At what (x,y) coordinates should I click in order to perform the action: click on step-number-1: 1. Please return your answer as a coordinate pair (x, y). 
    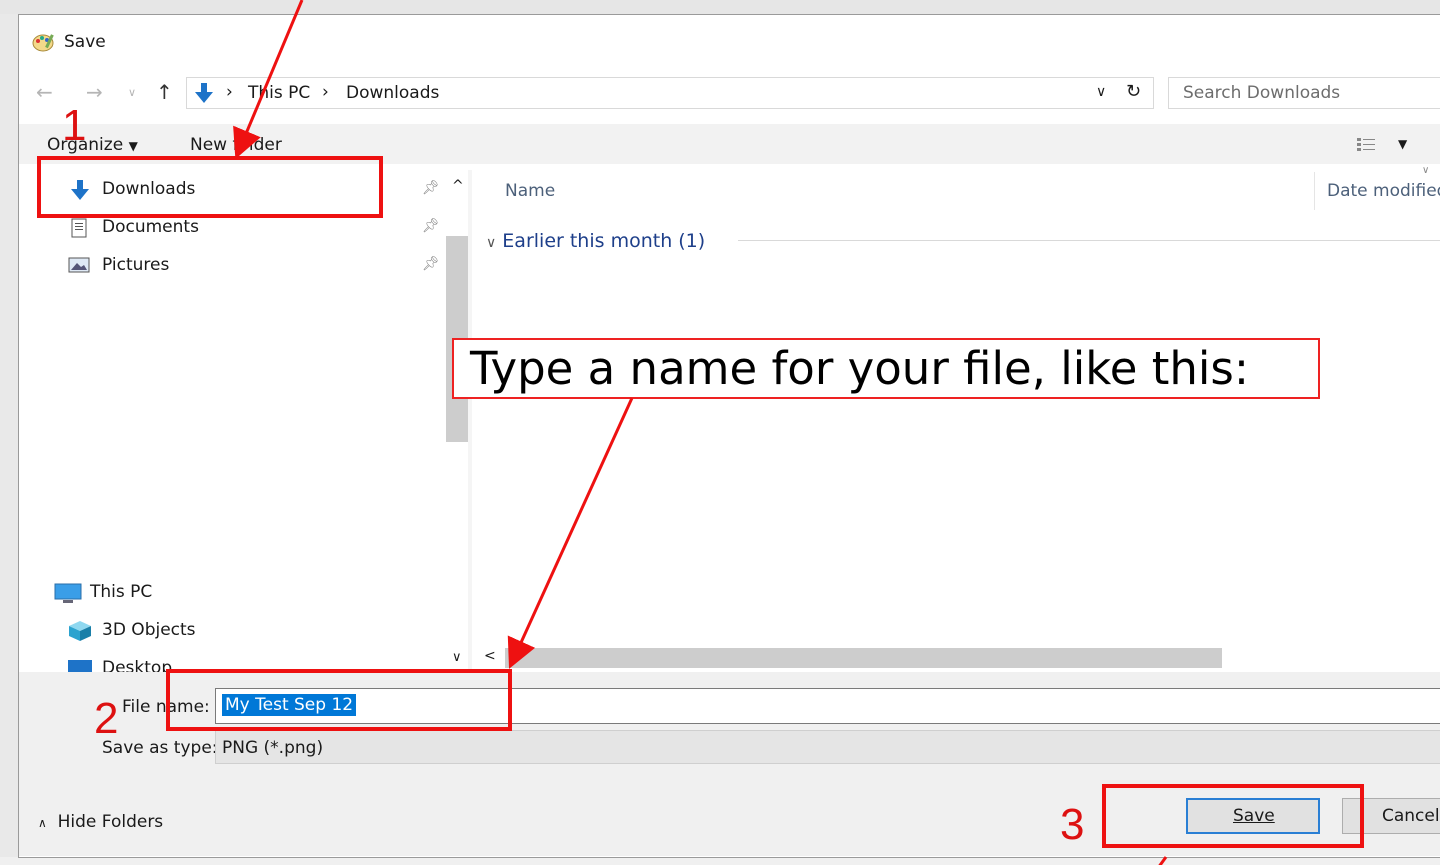
    Looking at the image, I should click on (74, 125).